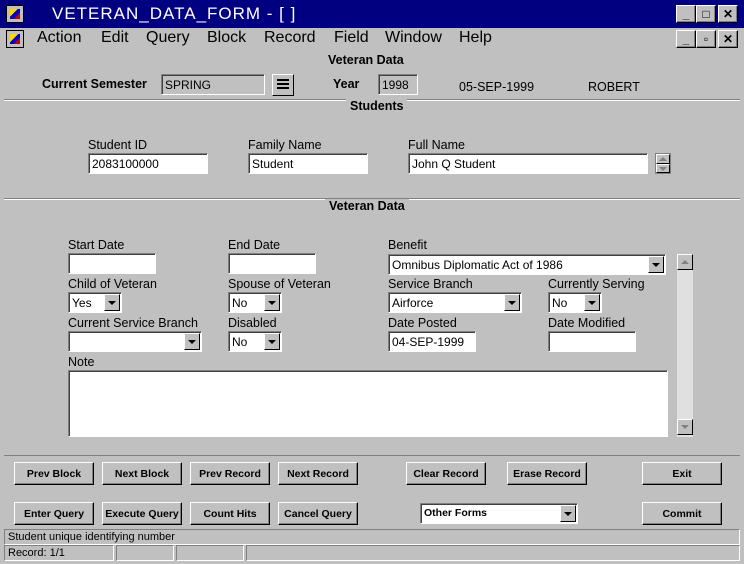 The height and width of the screenshot is (564, 744). What do you see at coordinates (560, 303) in the screenshot?
I see `currently-serving-value: No` at bounding box center [560, 303].